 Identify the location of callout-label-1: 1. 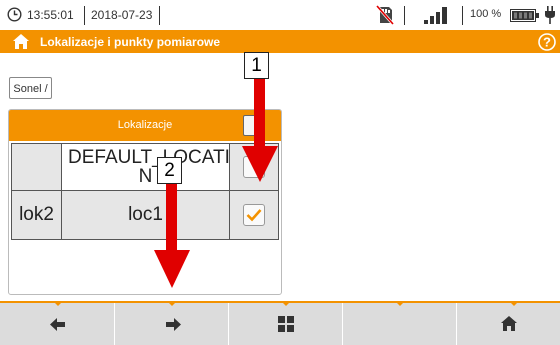
(256, 65).